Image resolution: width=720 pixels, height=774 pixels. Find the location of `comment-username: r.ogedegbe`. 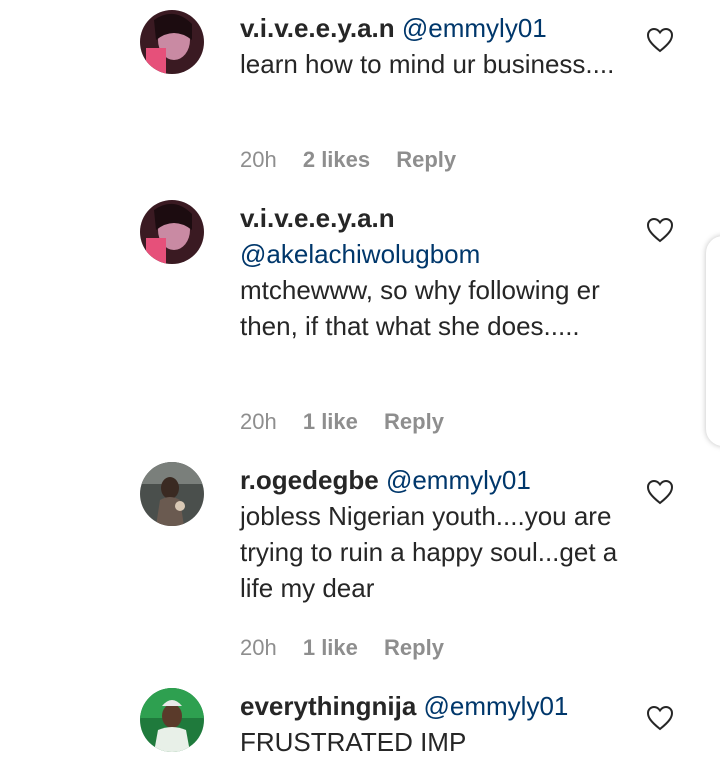

comment-username: r.ogedegbe is located at coordinates (309, 480).